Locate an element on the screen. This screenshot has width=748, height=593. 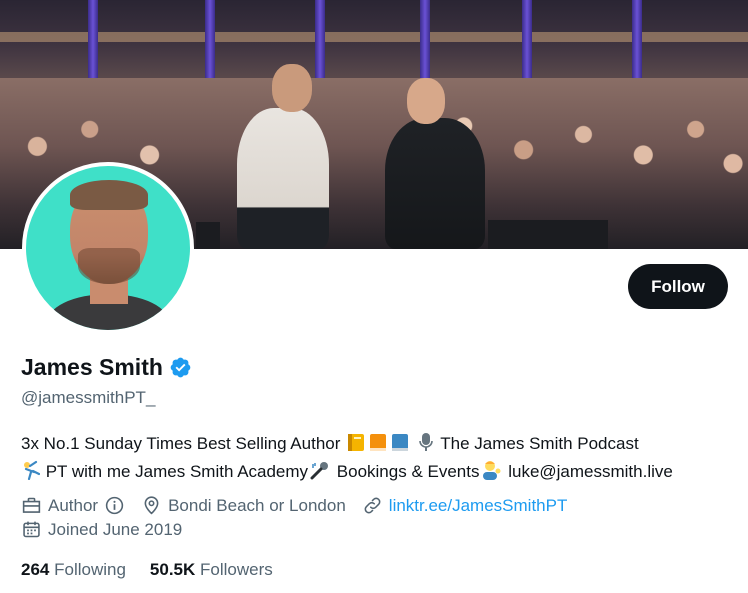
avatar is located at coordinates (108, 248).